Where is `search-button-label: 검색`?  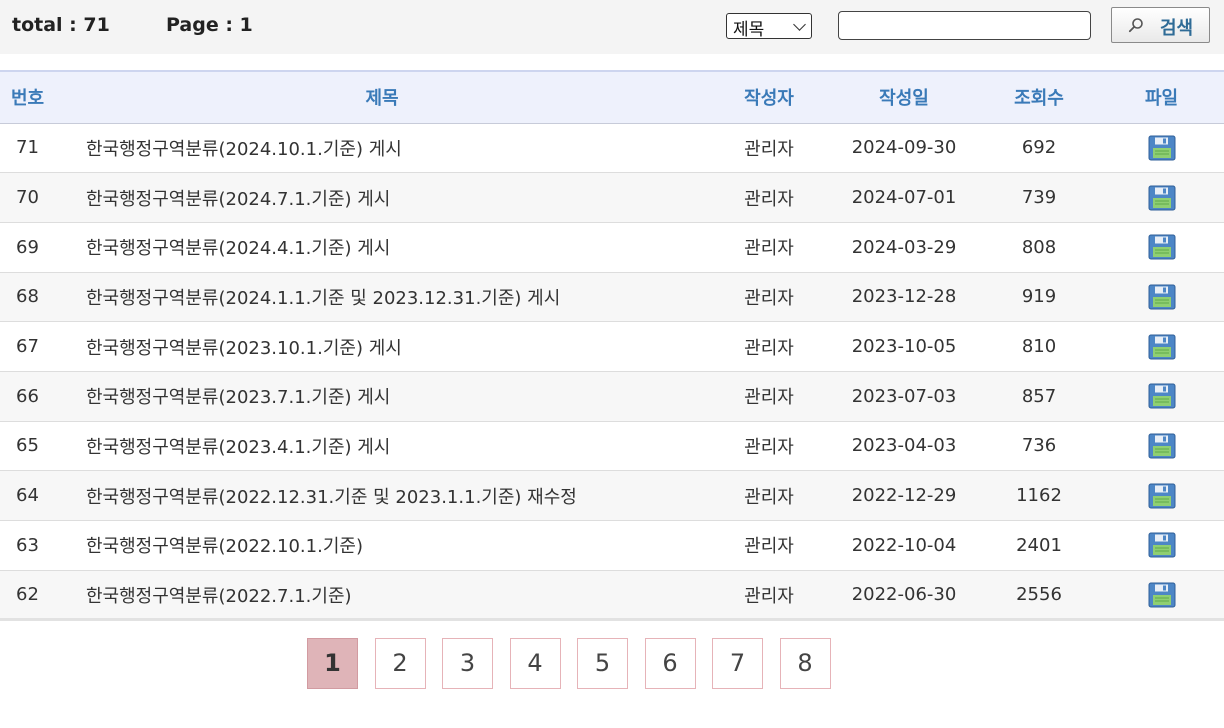
search-button-label: 검색 is located at coordinates (1177, 28).